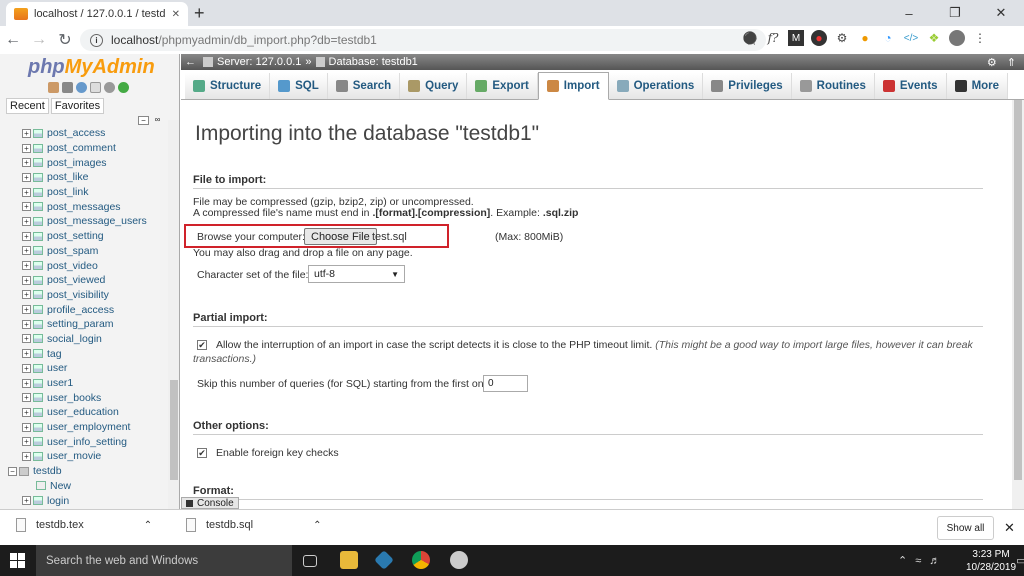 This screenshot has width=1024, height=576. I want to click on tree-table-item: + social_login, so click(84, 339).